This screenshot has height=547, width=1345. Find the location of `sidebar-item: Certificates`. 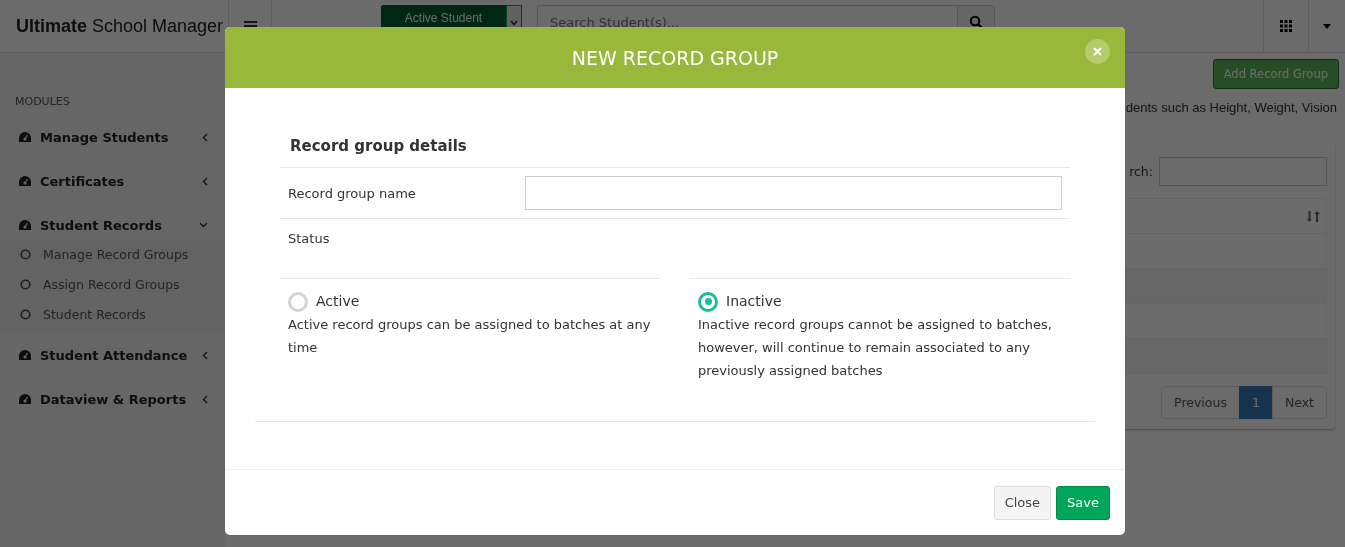

sidebar-item: Certificates is located at coordinates (112, 181).